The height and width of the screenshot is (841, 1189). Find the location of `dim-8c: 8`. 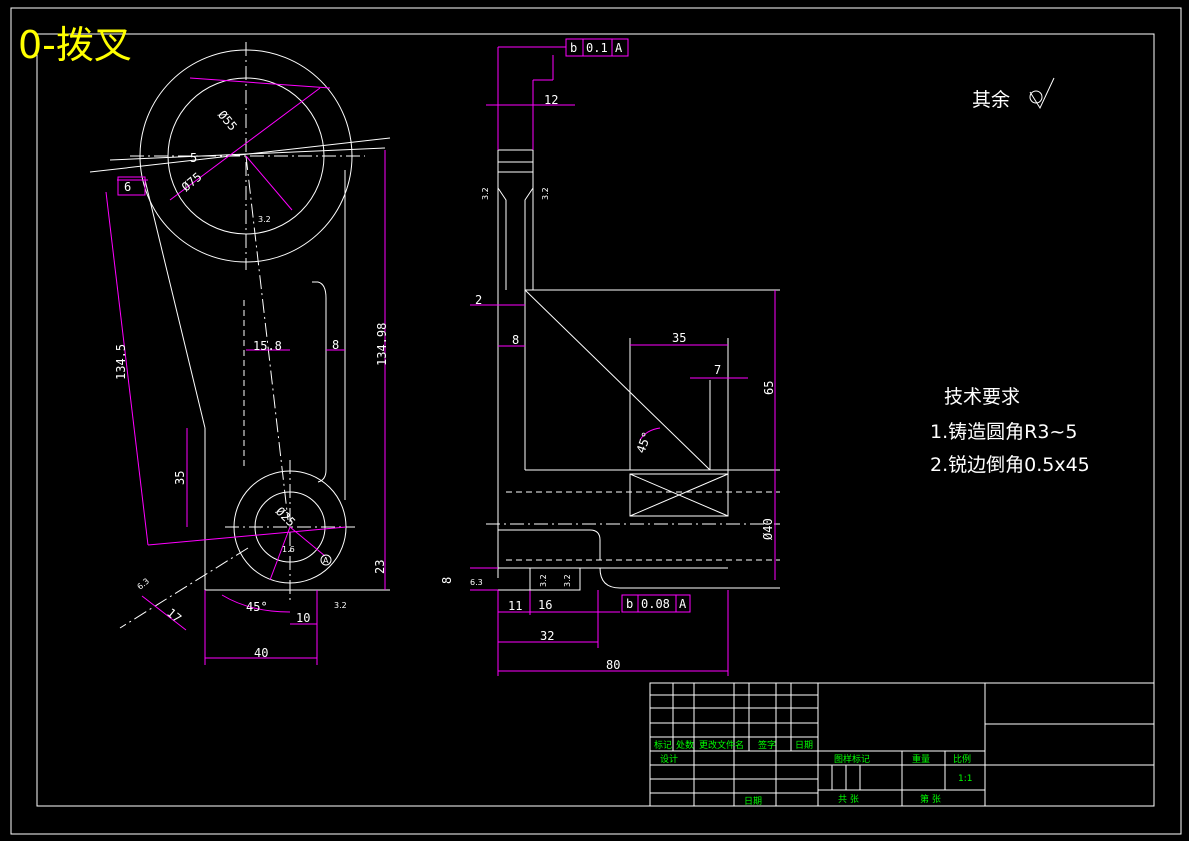

dim-8c: 8 is located at coordinates (447, 580).